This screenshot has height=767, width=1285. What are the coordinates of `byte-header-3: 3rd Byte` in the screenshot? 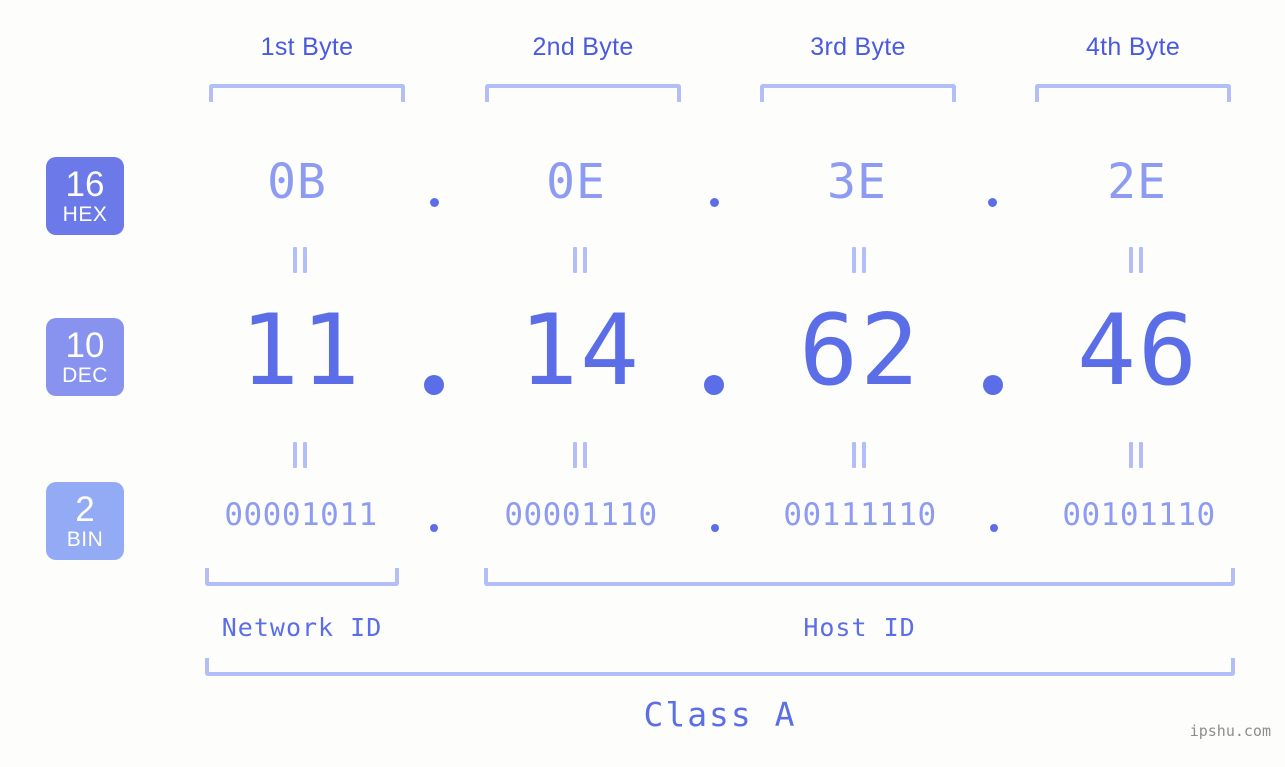 It's located at (858, 47).